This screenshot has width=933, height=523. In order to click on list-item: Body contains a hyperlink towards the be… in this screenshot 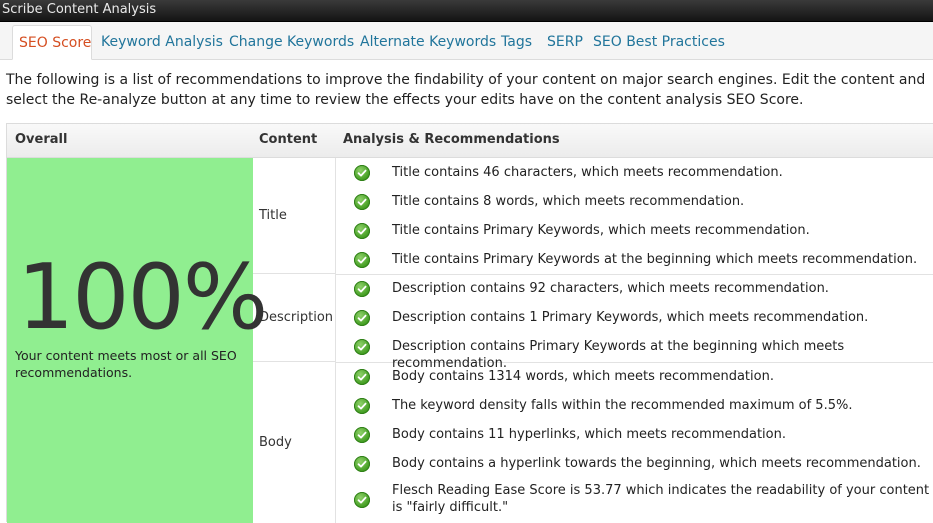, I will do `click(634, 463)`.